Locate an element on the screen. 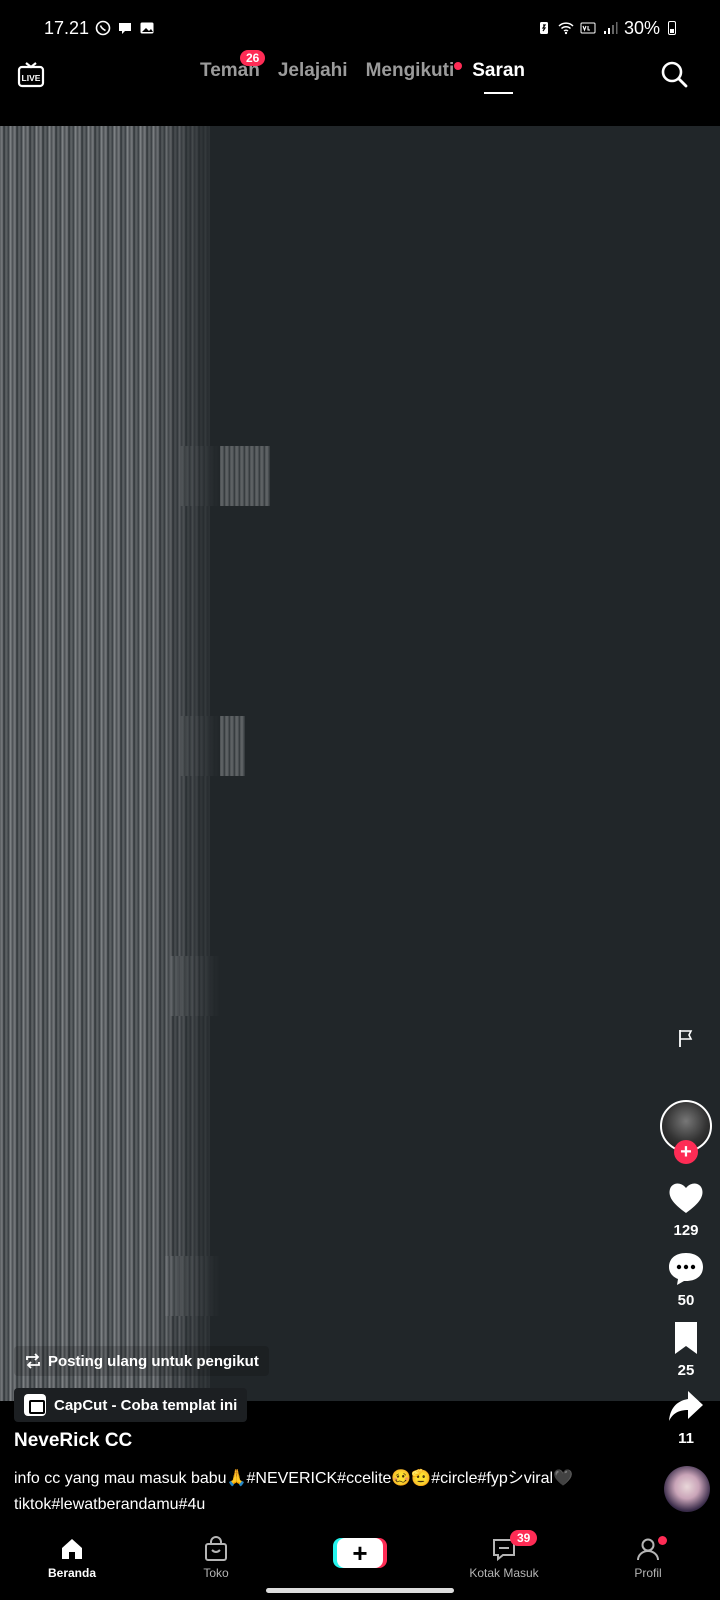 The image size is (720, 1600). author-name: NeveRick CC is located at coordinates (73, 1441).